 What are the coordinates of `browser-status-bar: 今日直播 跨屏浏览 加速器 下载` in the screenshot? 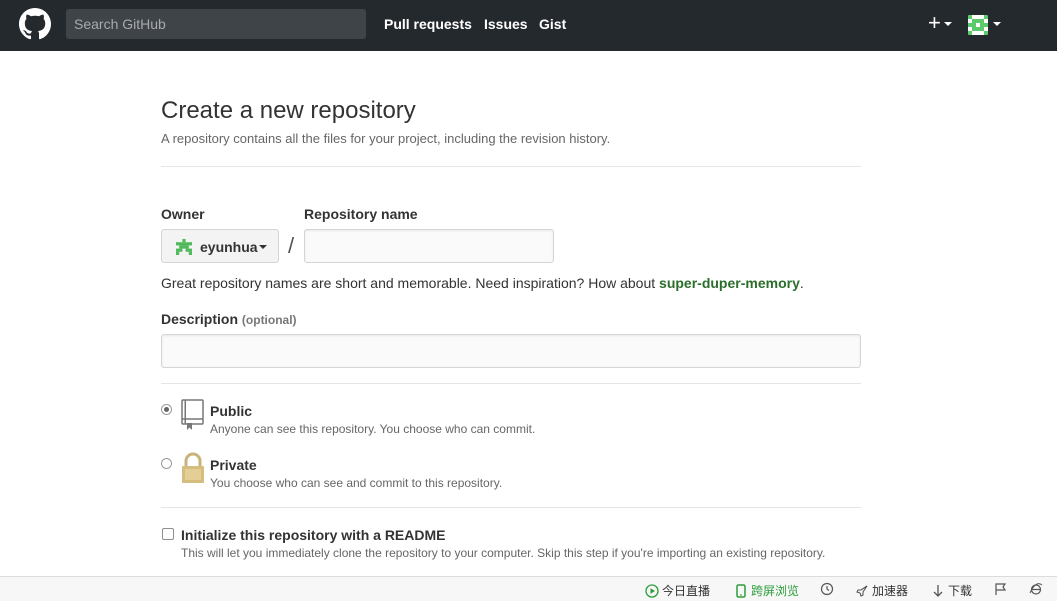 It's located at (528, 588).